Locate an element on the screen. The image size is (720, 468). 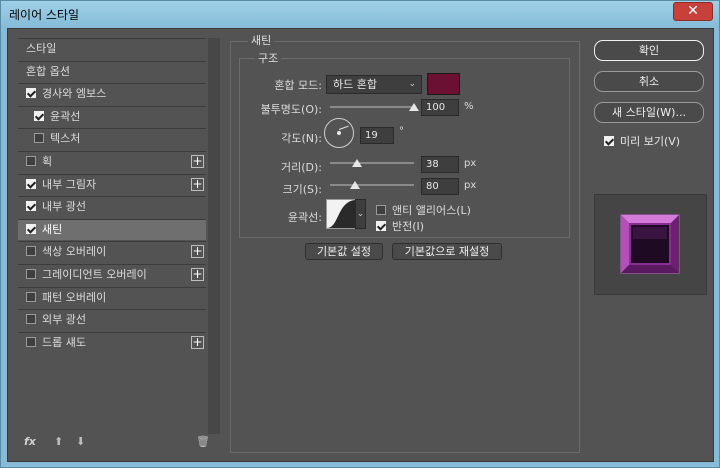
style-list-item-label: 내부 광선 is located at coordinates (64, 207).